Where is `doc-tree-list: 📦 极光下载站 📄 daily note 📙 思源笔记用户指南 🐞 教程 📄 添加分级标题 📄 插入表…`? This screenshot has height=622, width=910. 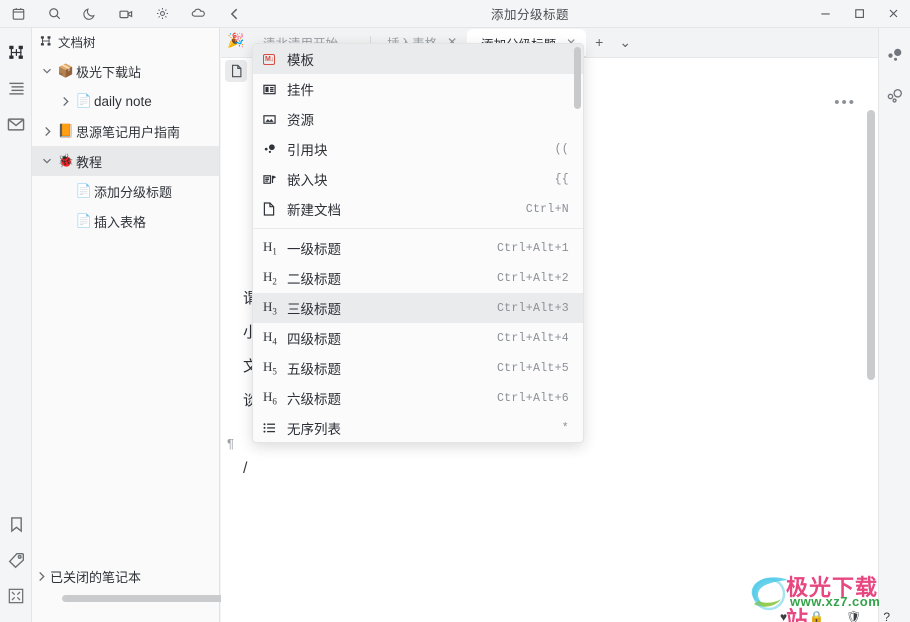 doc-tree-list: 📦 极光下载站 📄 daily note 📙 思源笔记用户指南 🐞 教程 📄 添加分级标题 📄 插入表… is located at coordinates (125, 145).